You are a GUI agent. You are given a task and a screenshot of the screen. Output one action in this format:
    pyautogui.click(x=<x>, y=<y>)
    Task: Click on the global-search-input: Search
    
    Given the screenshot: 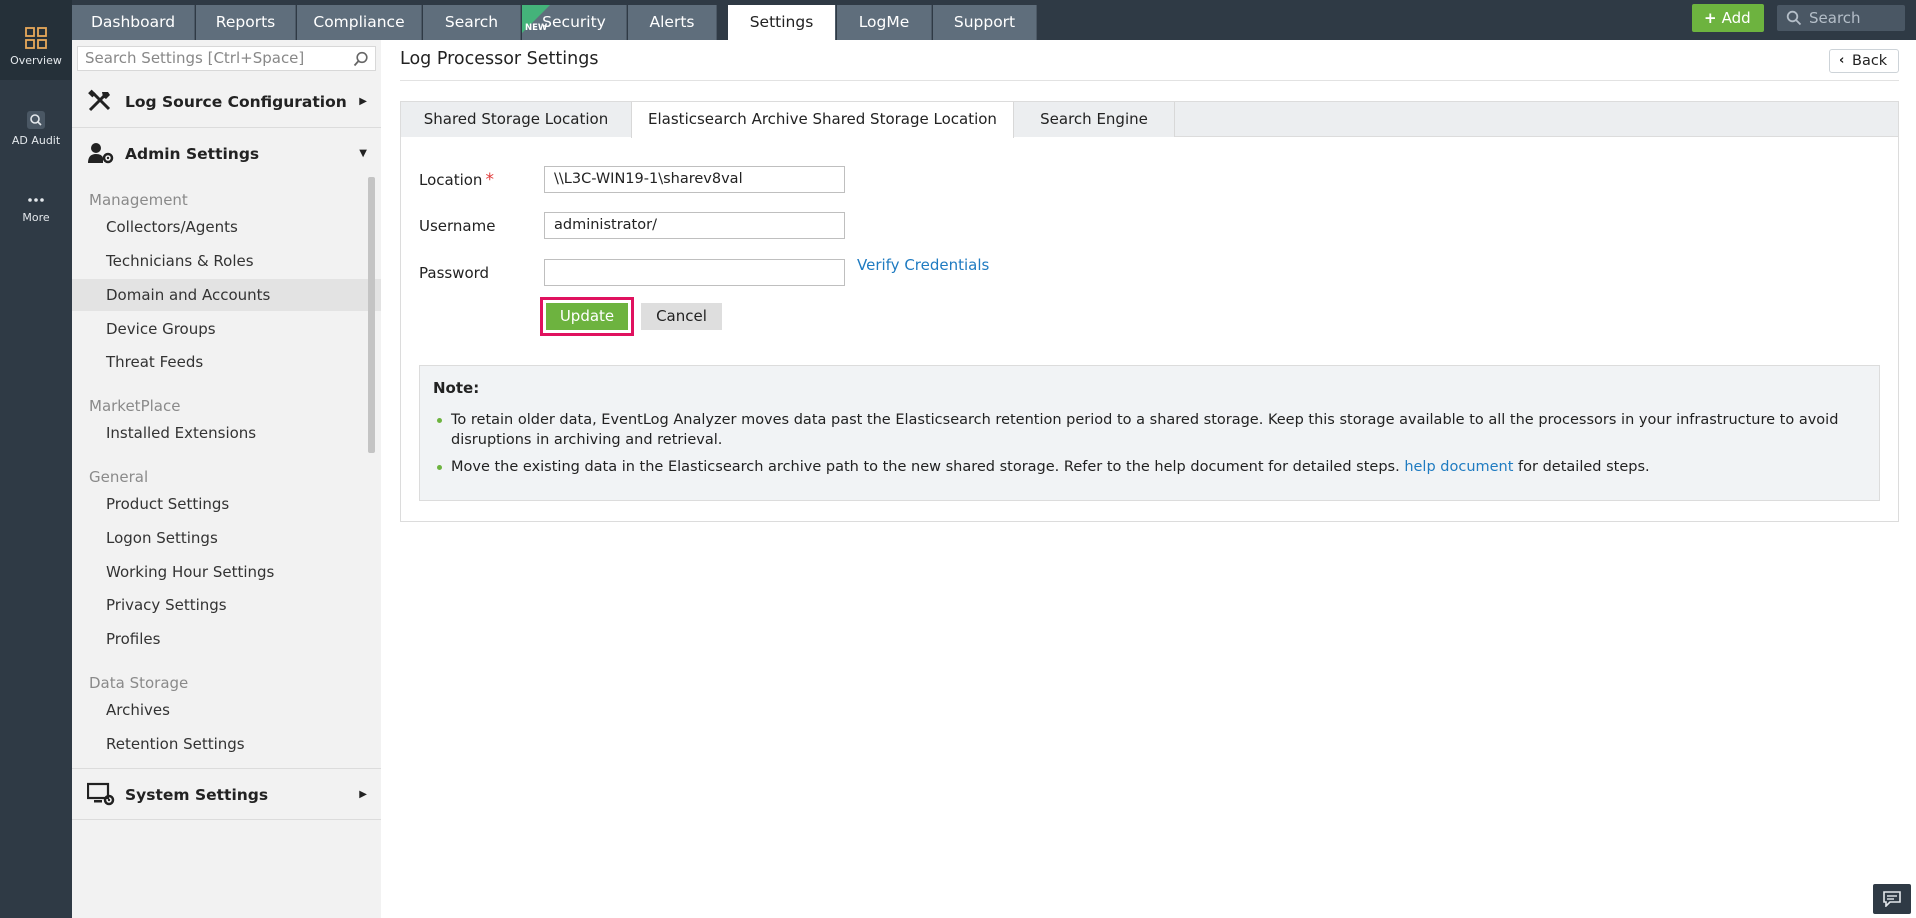 What is the action you would take?
    pyautogui.click(x=1841, y=18)
    